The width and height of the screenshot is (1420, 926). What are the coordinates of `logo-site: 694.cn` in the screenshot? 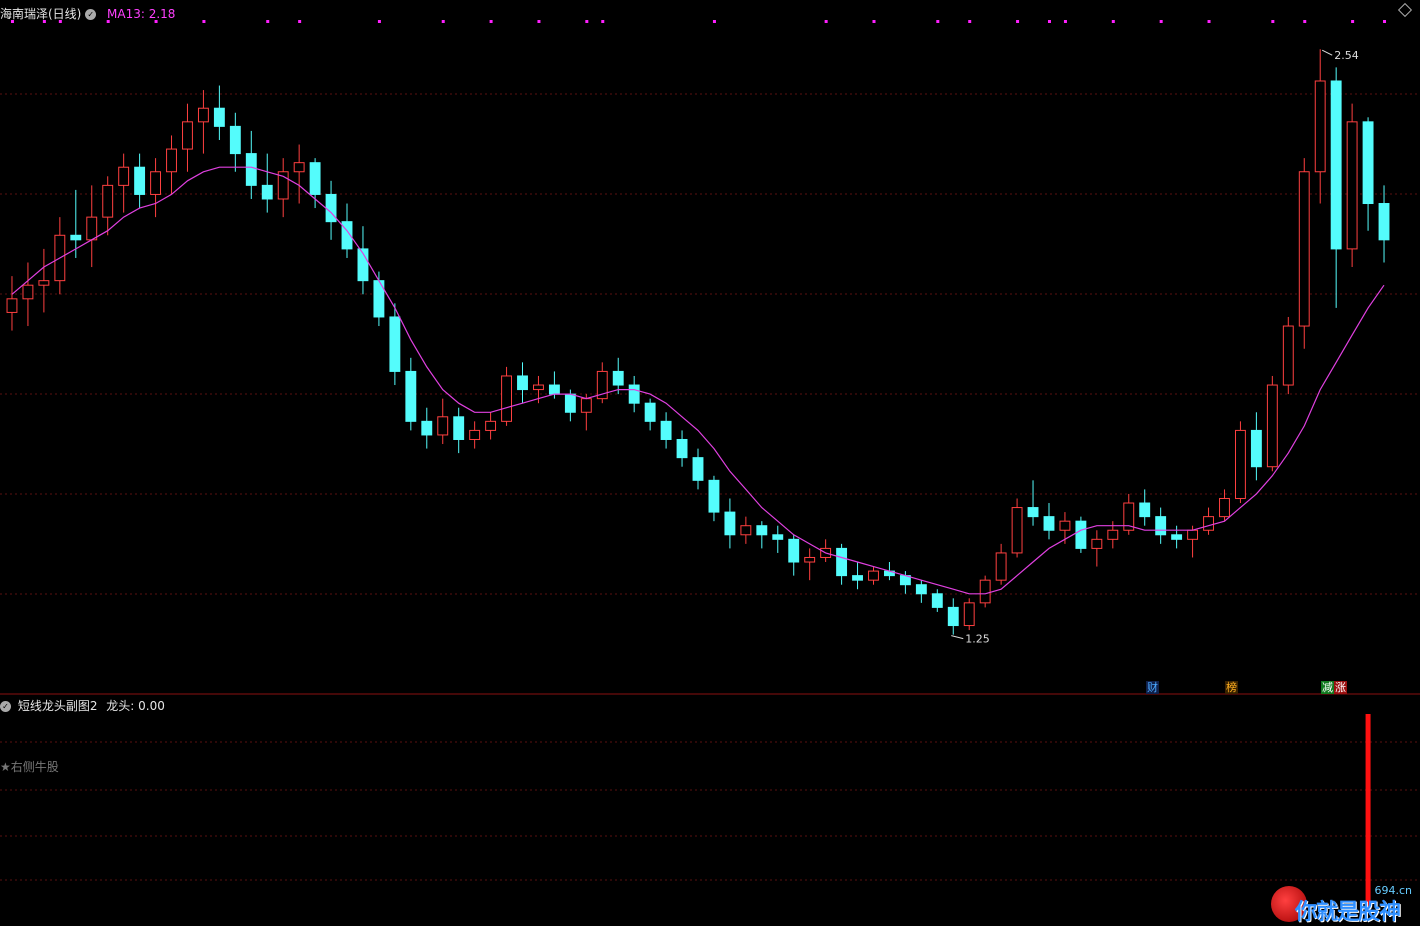 It's located at (1393, 890).